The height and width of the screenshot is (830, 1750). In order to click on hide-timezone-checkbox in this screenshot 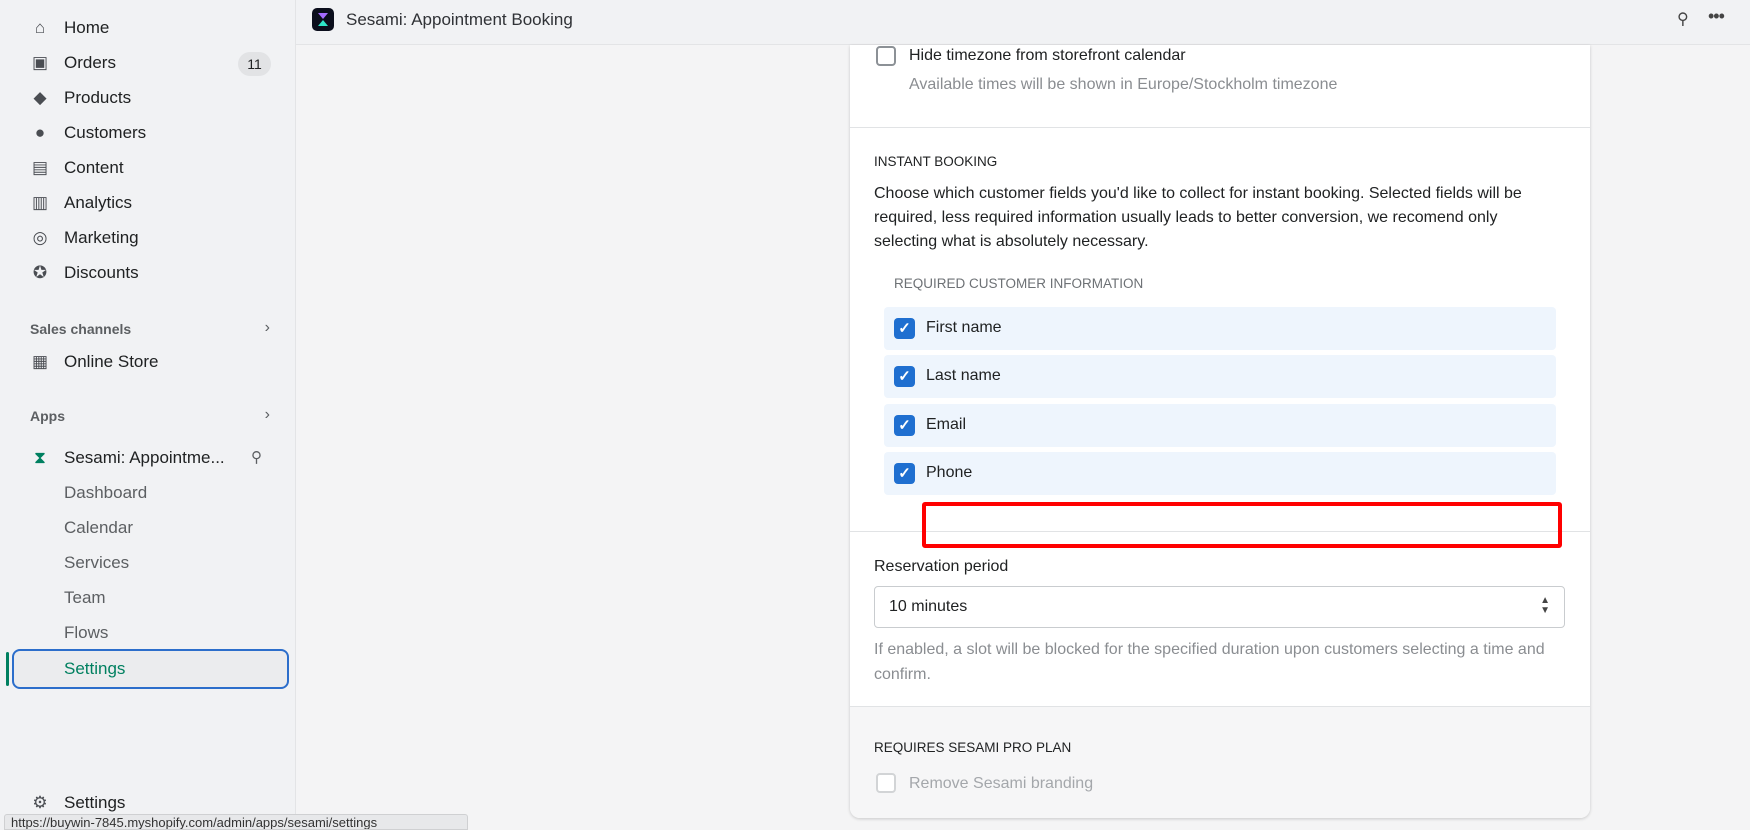, I will do `click(886, 56)`.